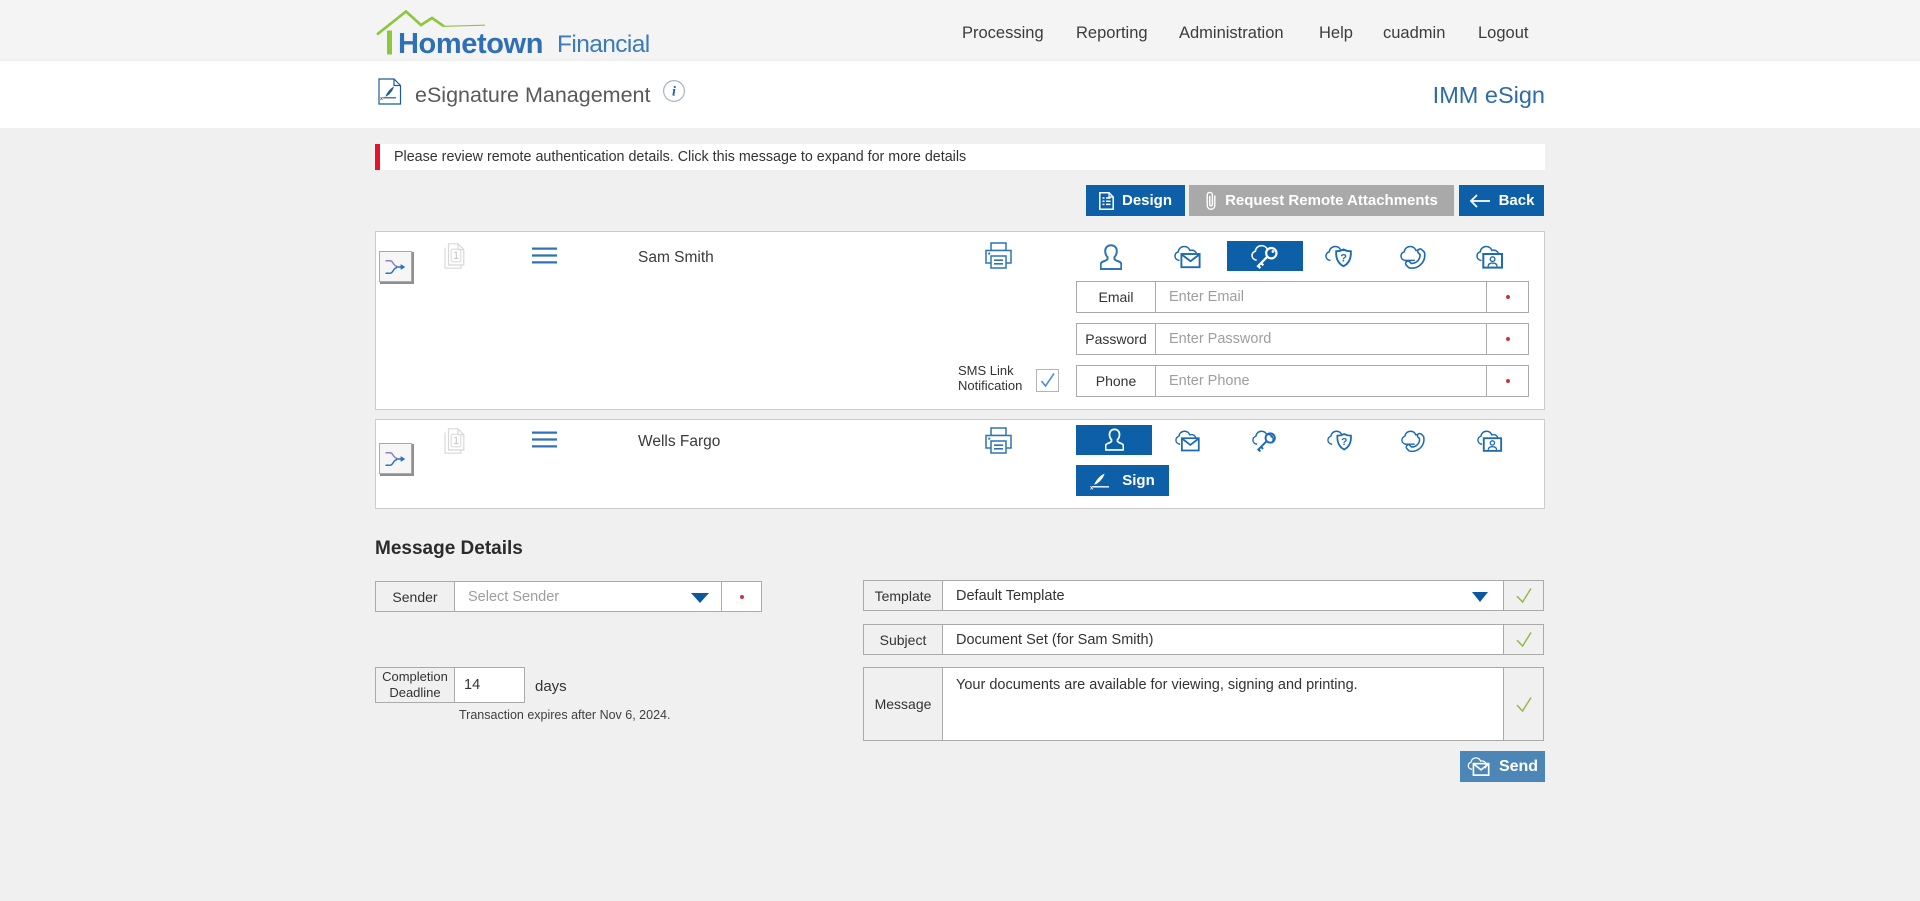 Image resolution: width=1920 pixels, height=901 pixels. I want to click on svg-text: i, so click(674, 92).